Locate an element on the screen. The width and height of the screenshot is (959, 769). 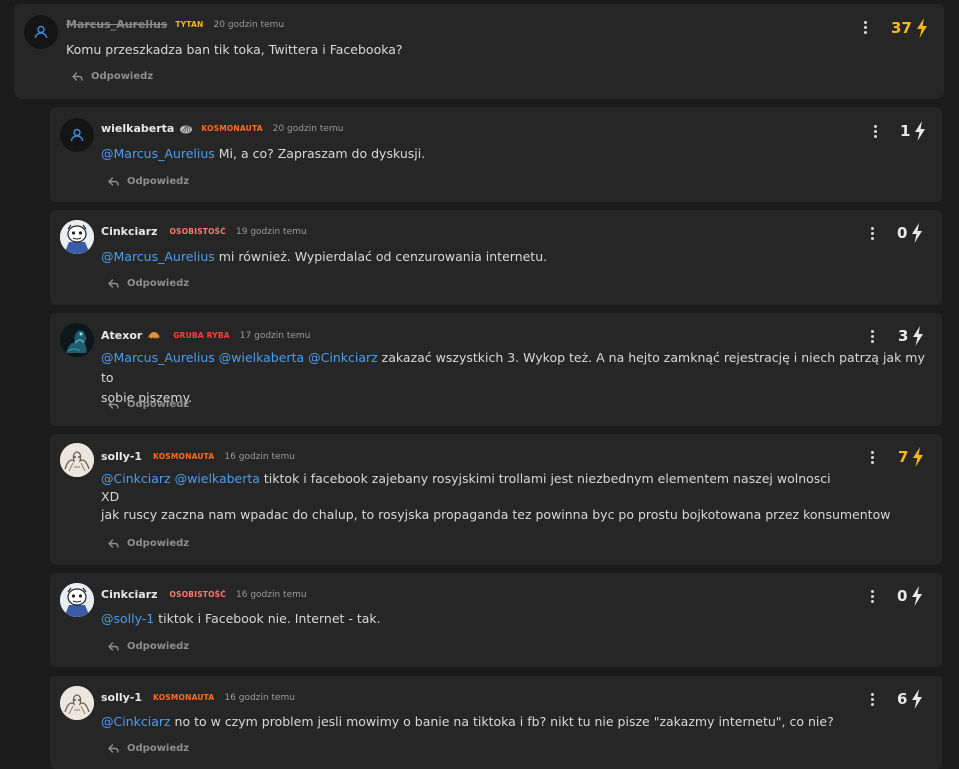
score: 6 is located at coordinates (910, 699).